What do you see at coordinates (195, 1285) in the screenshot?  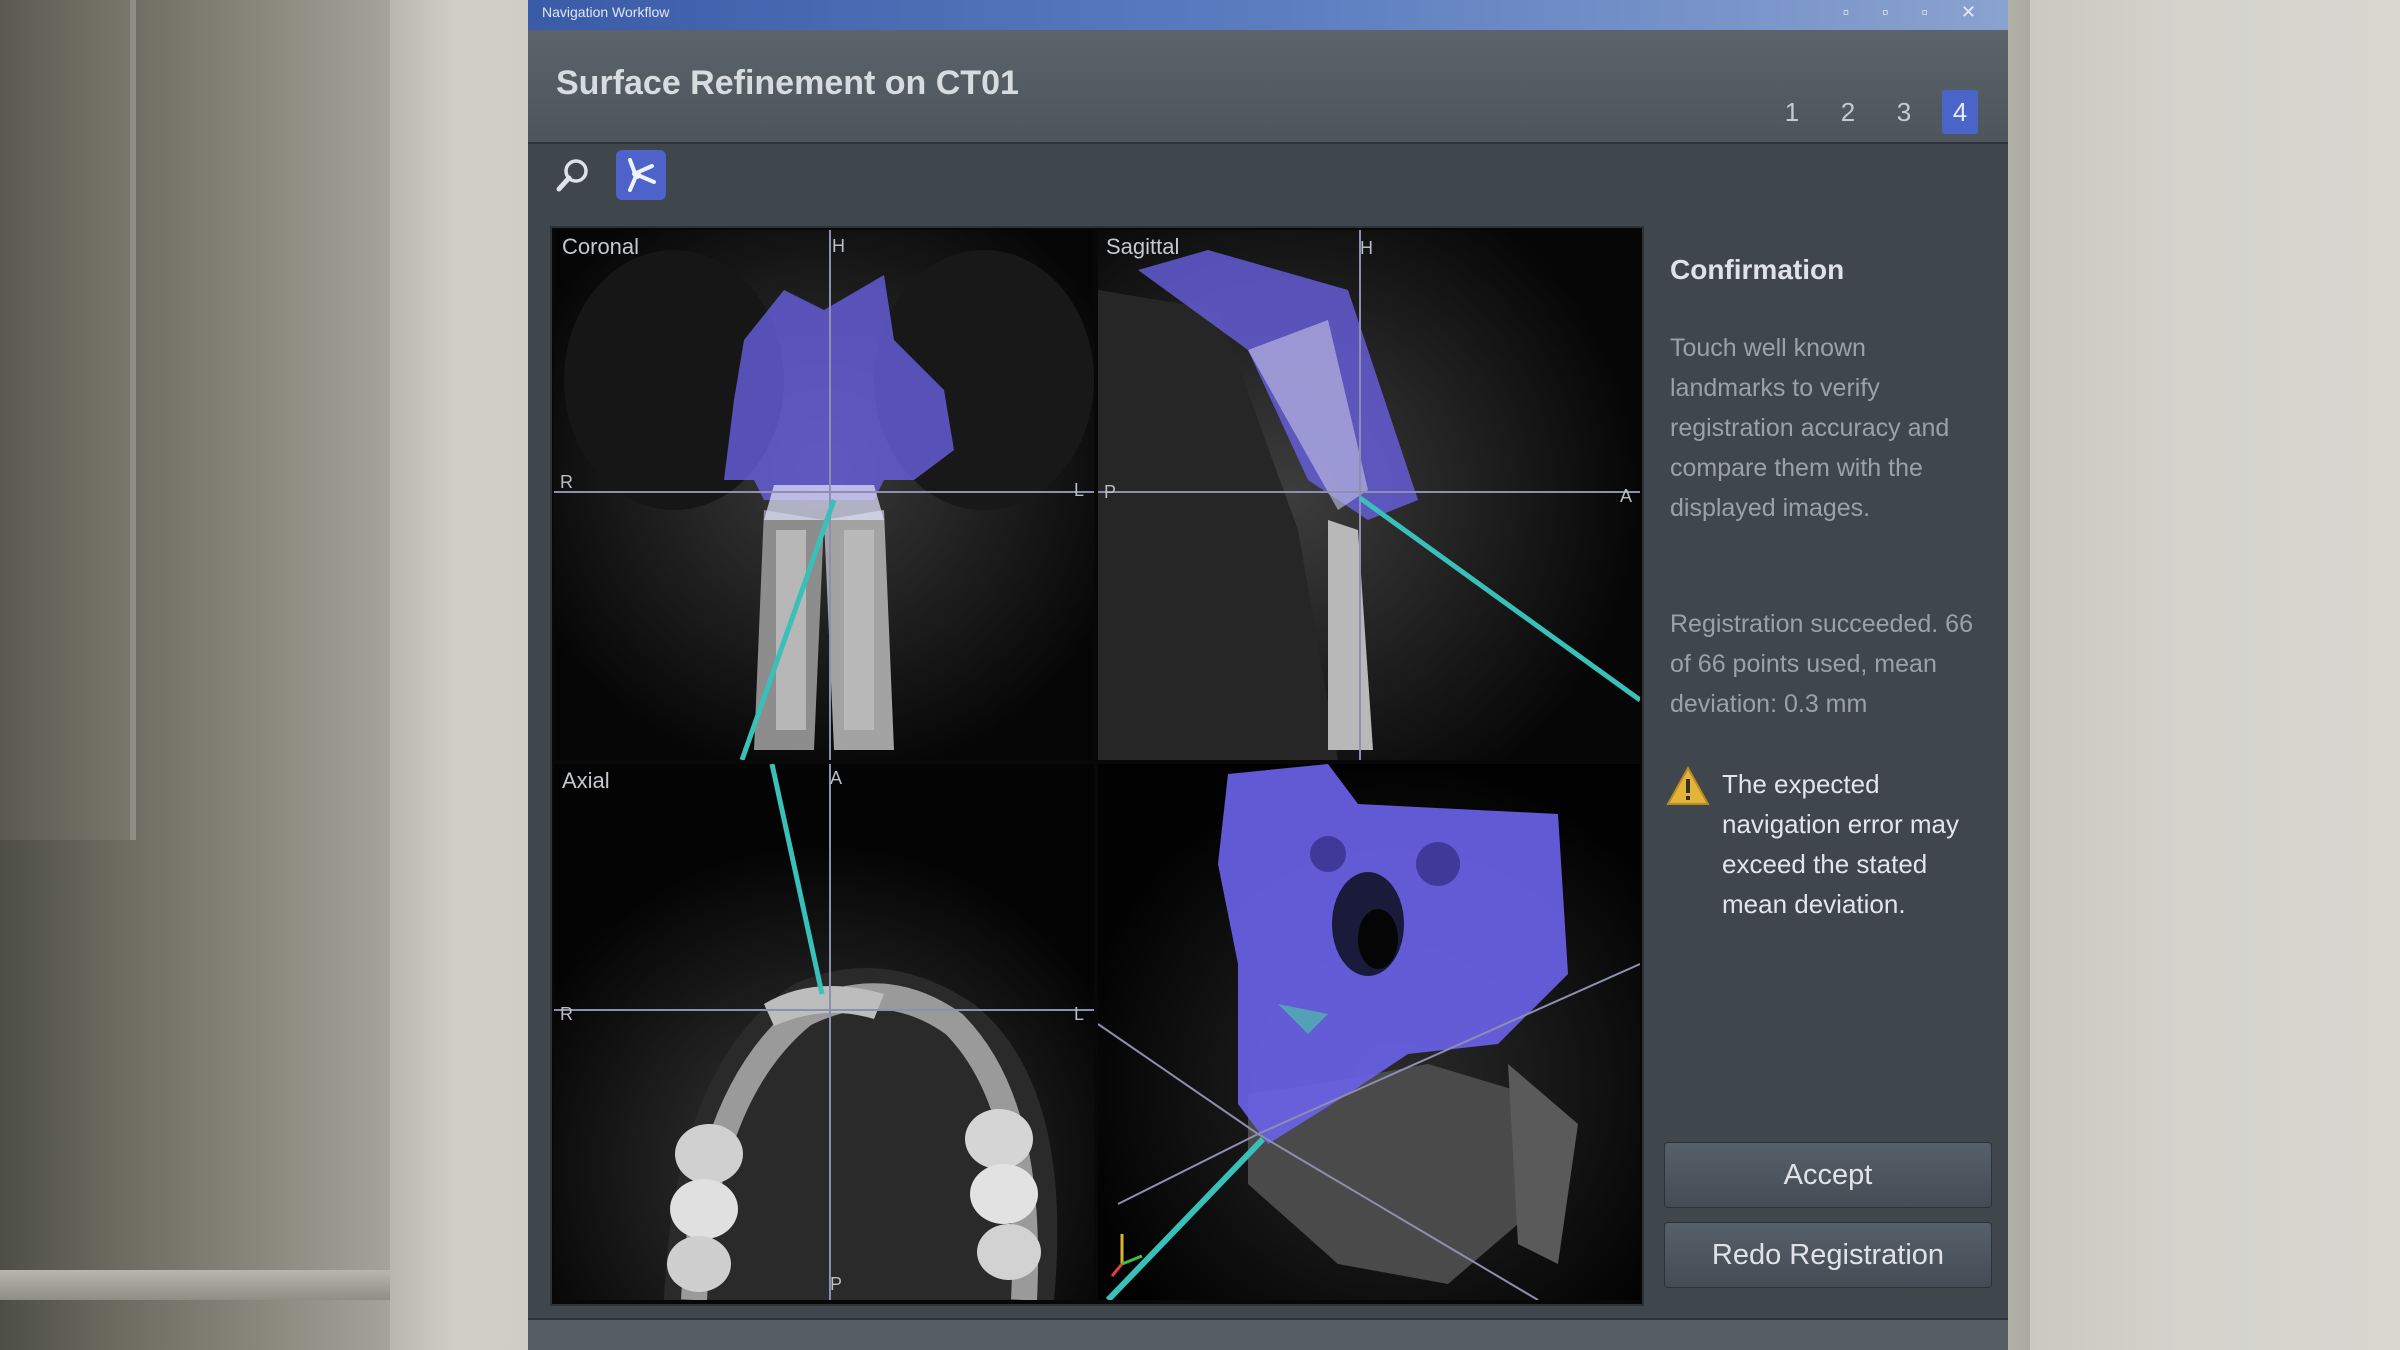 I see `background-desk-edge` at bounding box center [195, 1285].